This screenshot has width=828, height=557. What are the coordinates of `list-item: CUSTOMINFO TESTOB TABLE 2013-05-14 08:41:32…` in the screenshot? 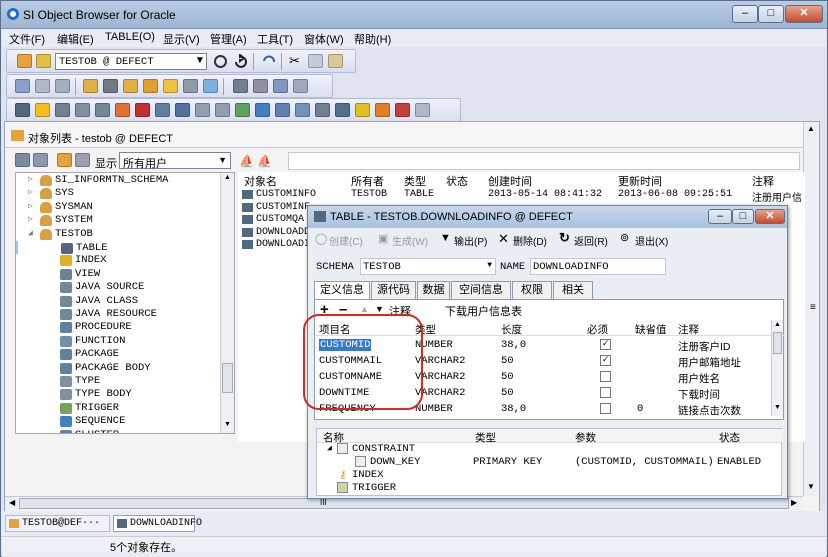 It's located at (521, 197).